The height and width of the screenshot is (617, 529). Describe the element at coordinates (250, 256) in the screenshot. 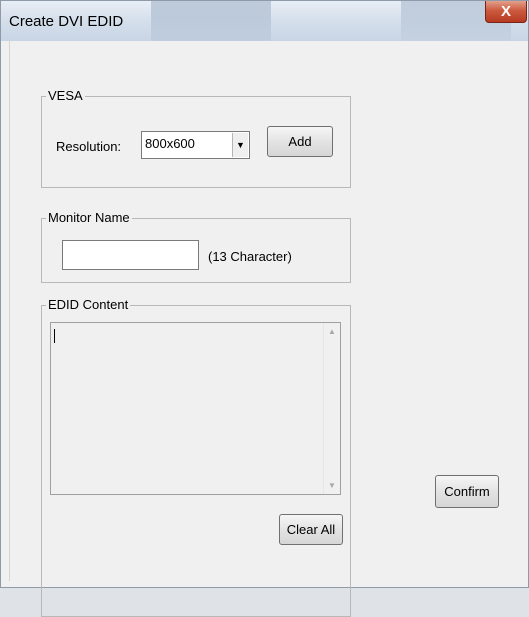

I see `character-limit-hint: (13 Character)` at that location.